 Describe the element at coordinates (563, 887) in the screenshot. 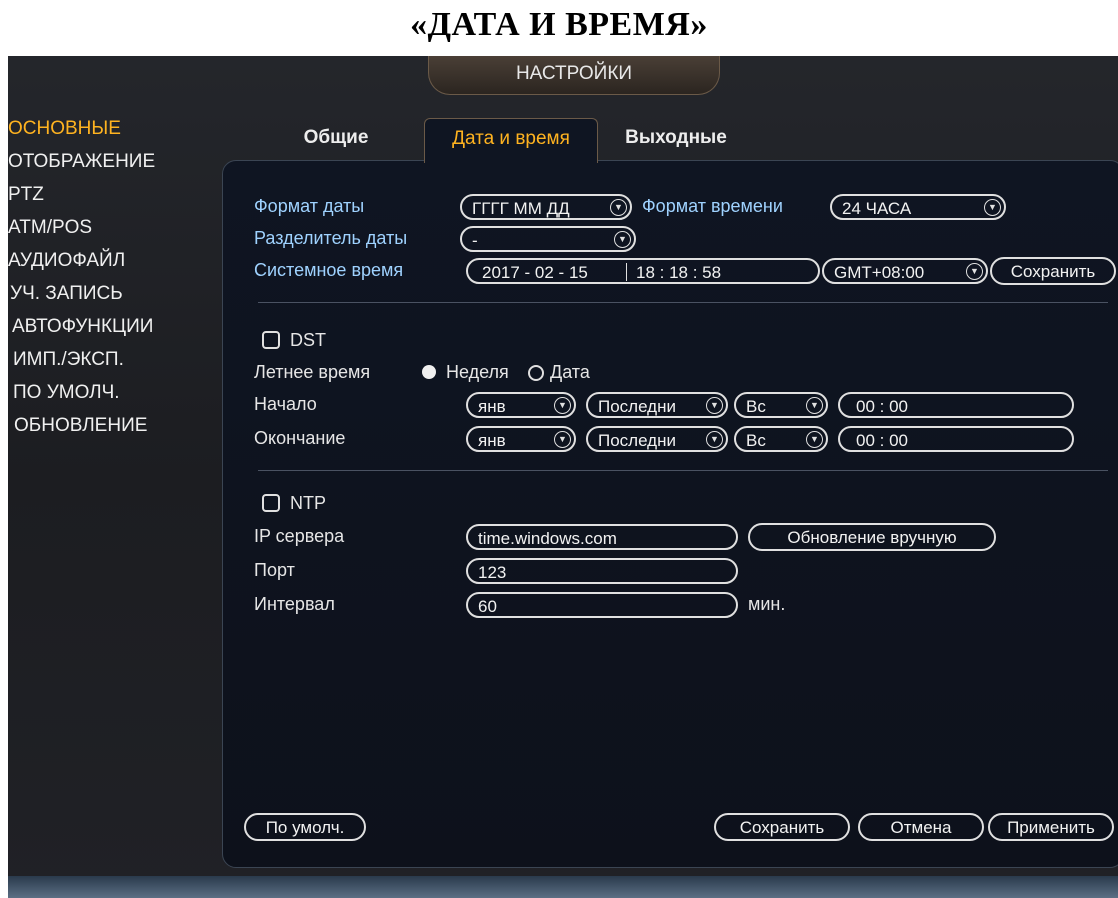

I see `screen-bottom-bar` at that location.